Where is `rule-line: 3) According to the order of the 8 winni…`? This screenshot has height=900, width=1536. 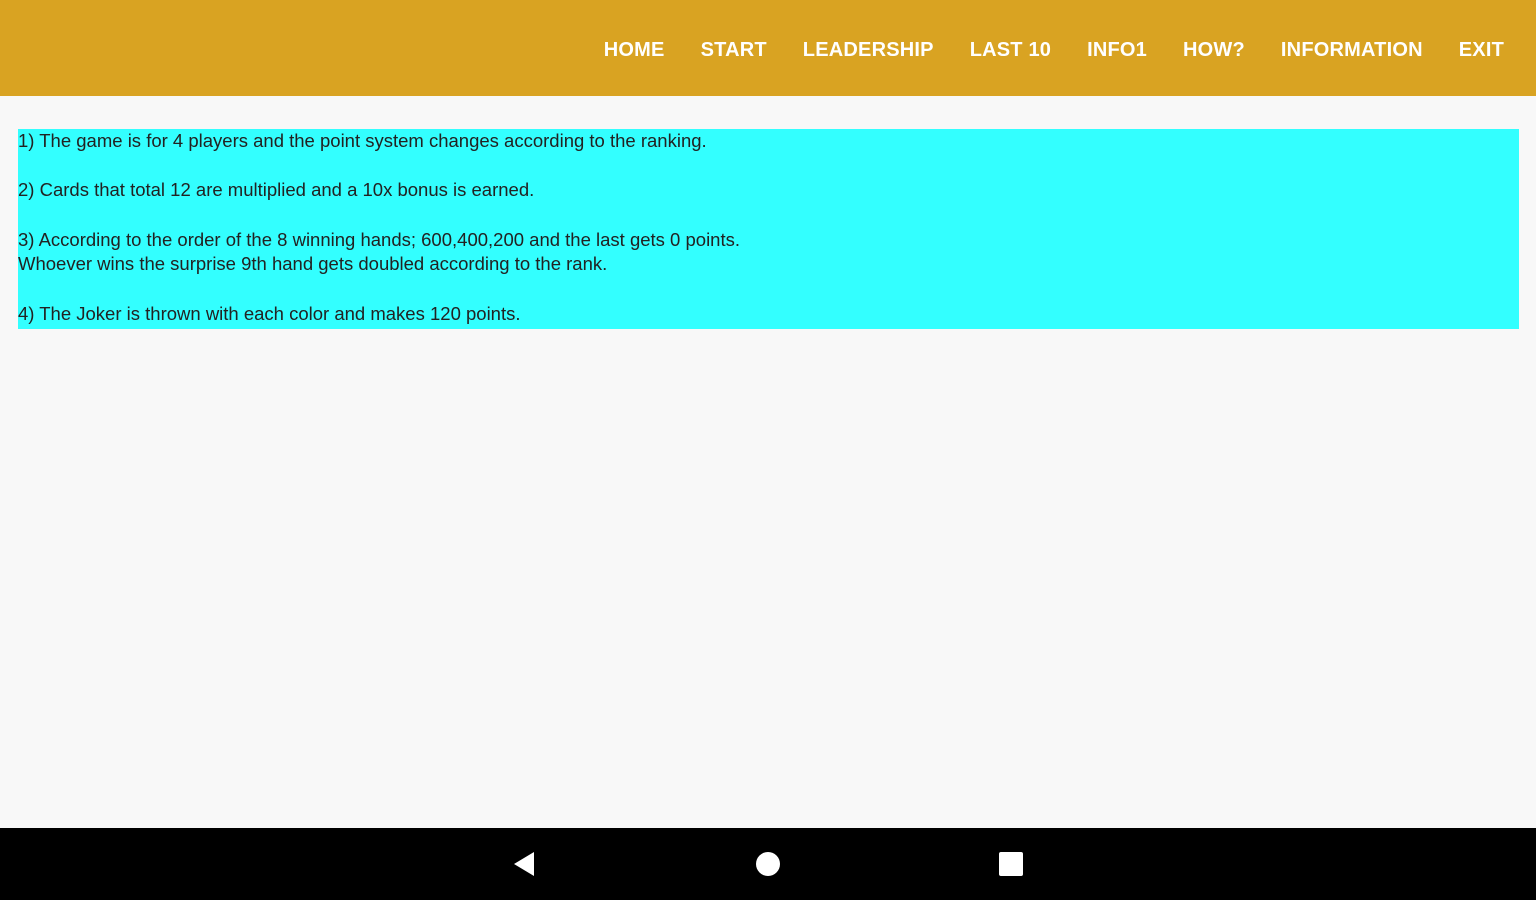
rule-line: 3) According to the order of the 8 winni… is located at coordinates (379, 239).